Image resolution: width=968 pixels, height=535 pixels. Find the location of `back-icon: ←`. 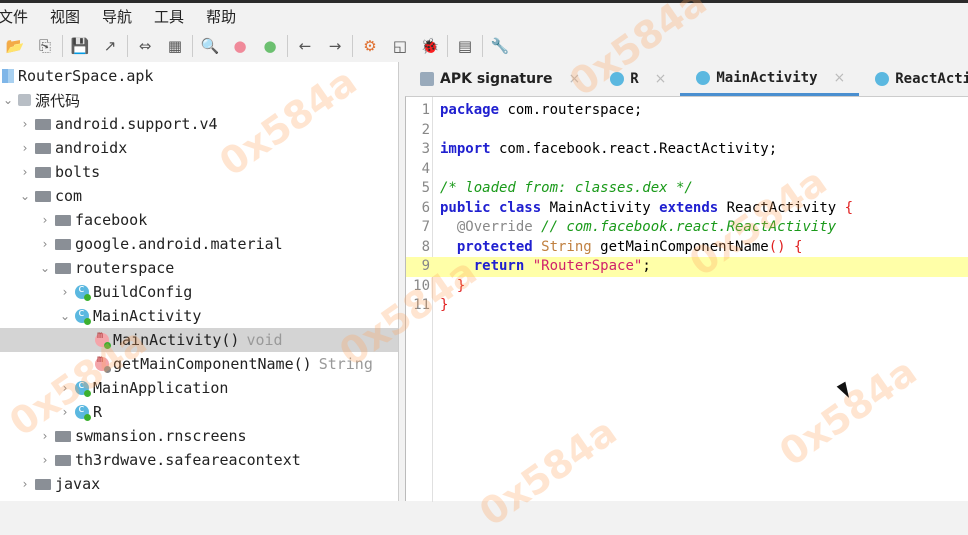

back-icon: ← is located at coordinates (305, 46).